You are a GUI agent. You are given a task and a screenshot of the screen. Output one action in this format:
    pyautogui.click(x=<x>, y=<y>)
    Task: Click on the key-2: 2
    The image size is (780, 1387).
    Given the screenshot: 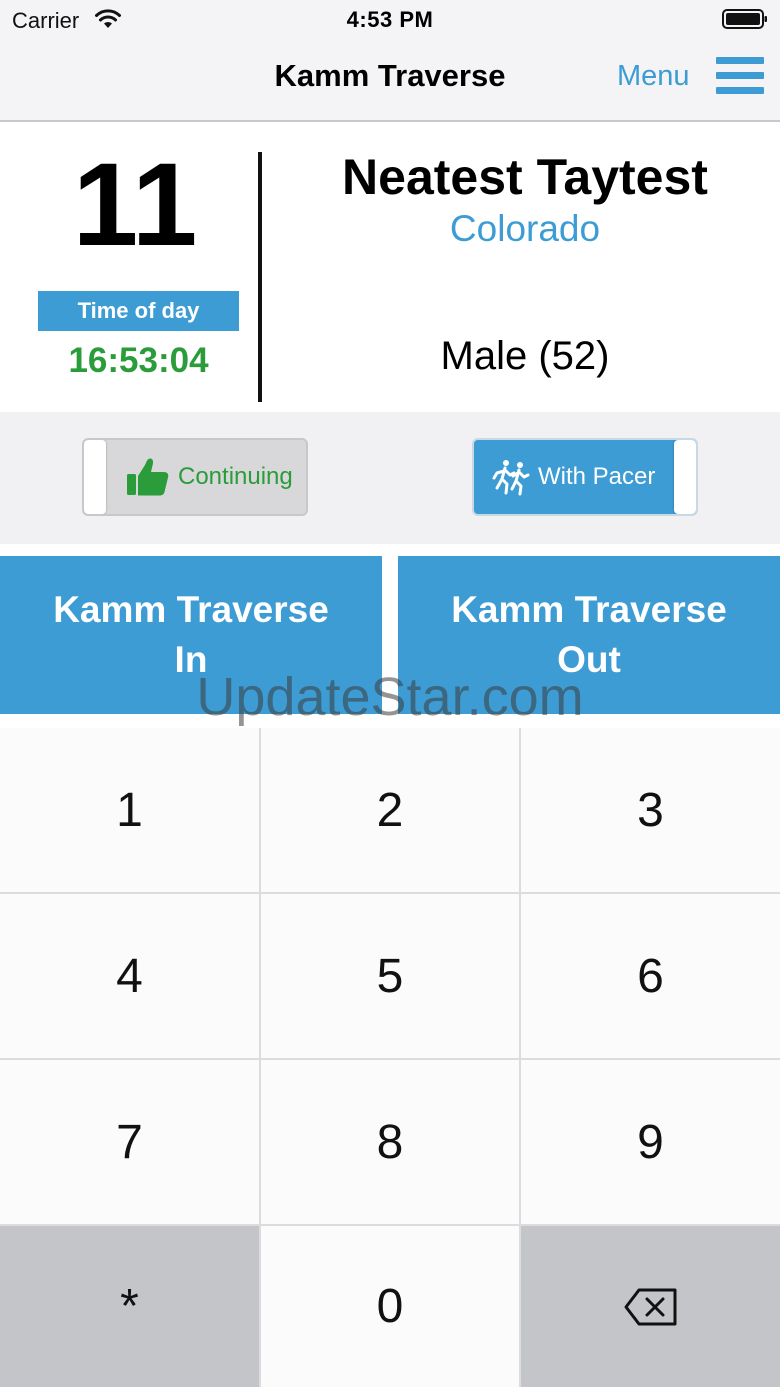 What is the action you would take?
    pyautogui.click(x=390, y=810)
    